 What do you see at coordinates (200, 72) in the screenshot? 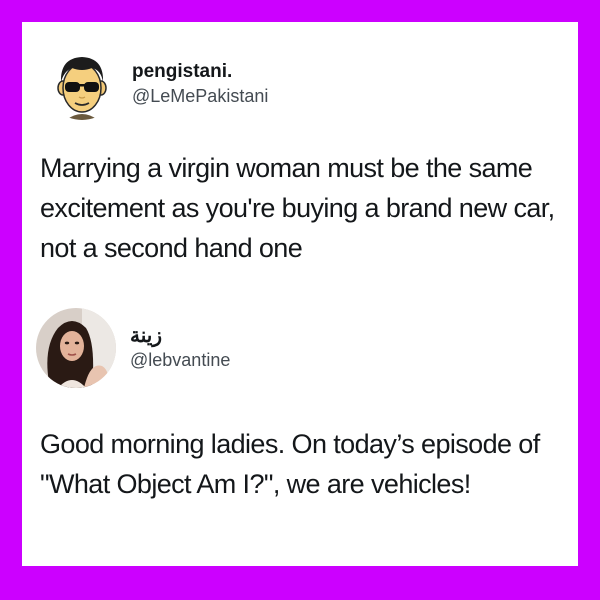
I see `display-name: pengistani.` at bounding box center [200, 72].